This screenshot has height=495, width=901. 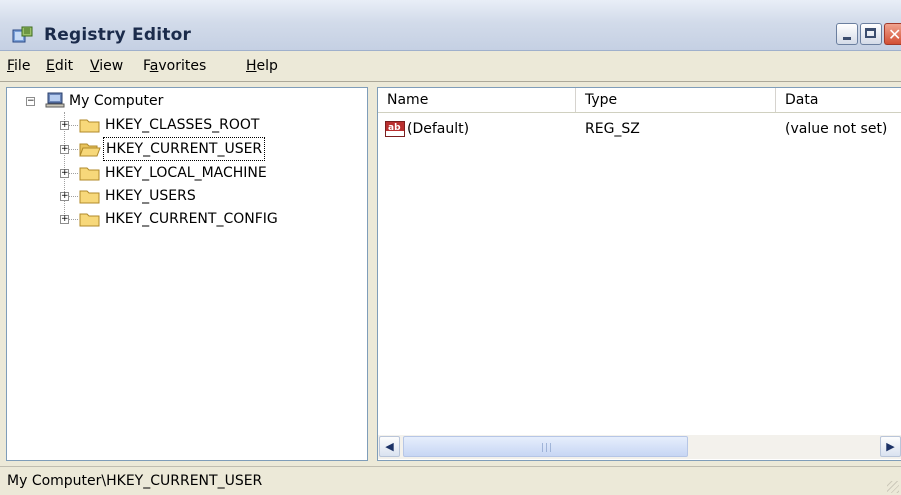 What do you see at coordinates (118, 35) in the screenshot?
I see `window-title: Registry Editor` at bounding box center [118, 35].